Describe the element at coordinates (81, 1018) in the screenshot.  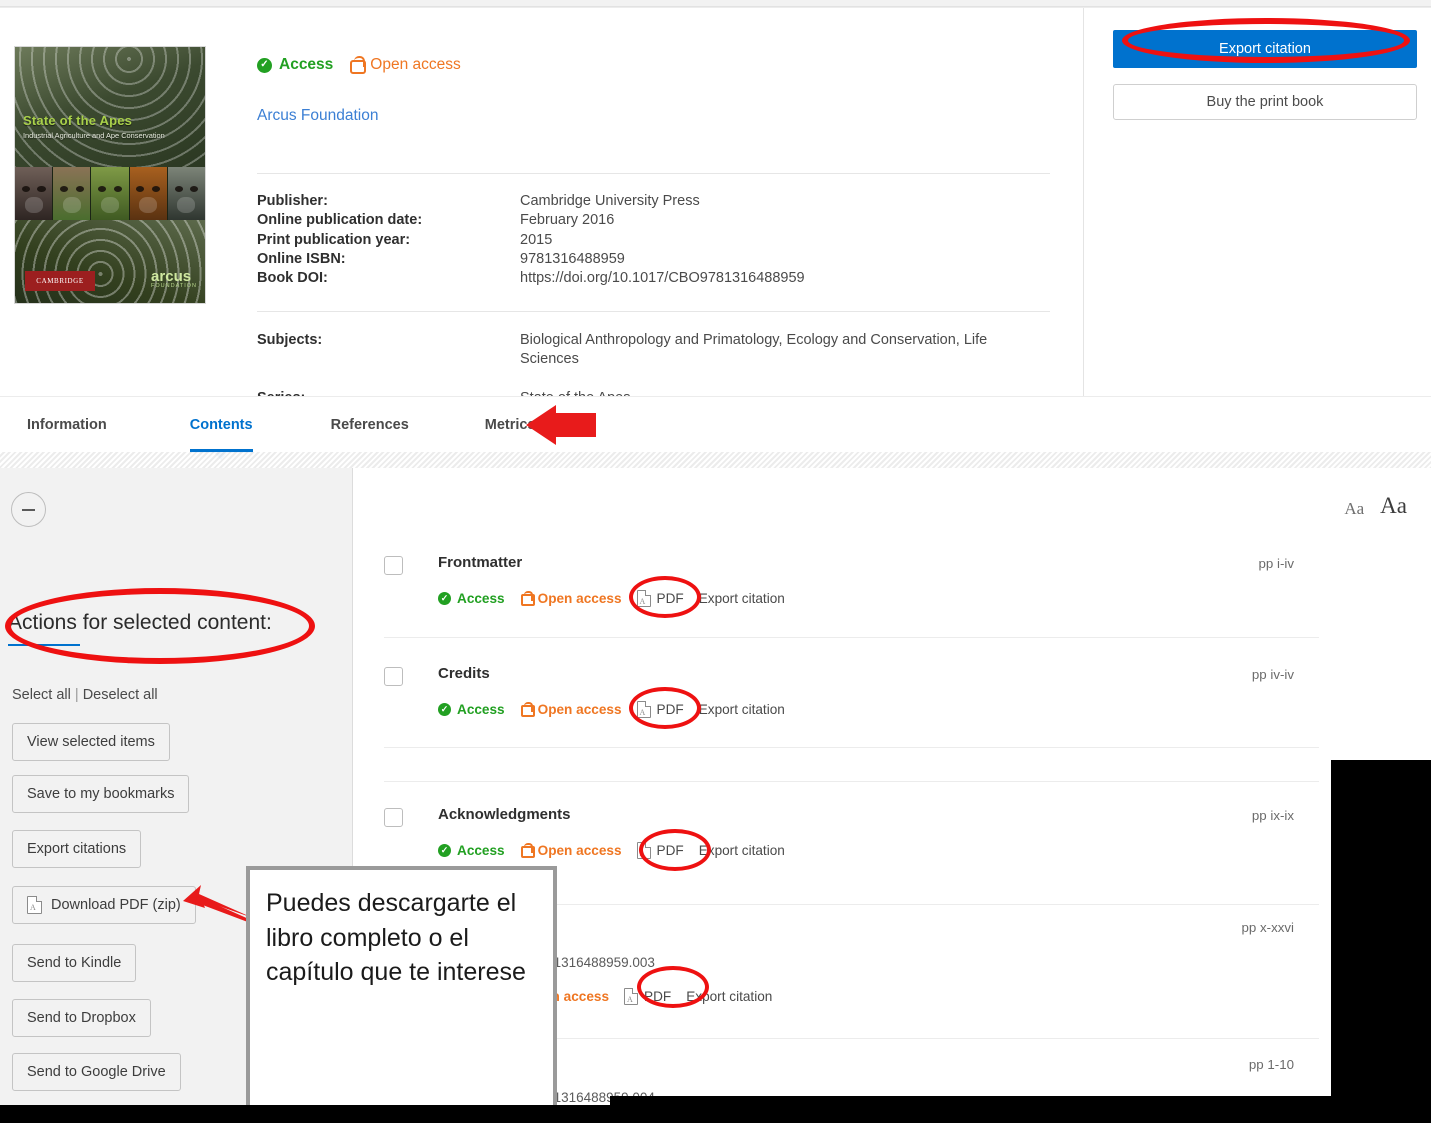
I see `send-to-dropbox-button: Send to Dropbox` at that location.